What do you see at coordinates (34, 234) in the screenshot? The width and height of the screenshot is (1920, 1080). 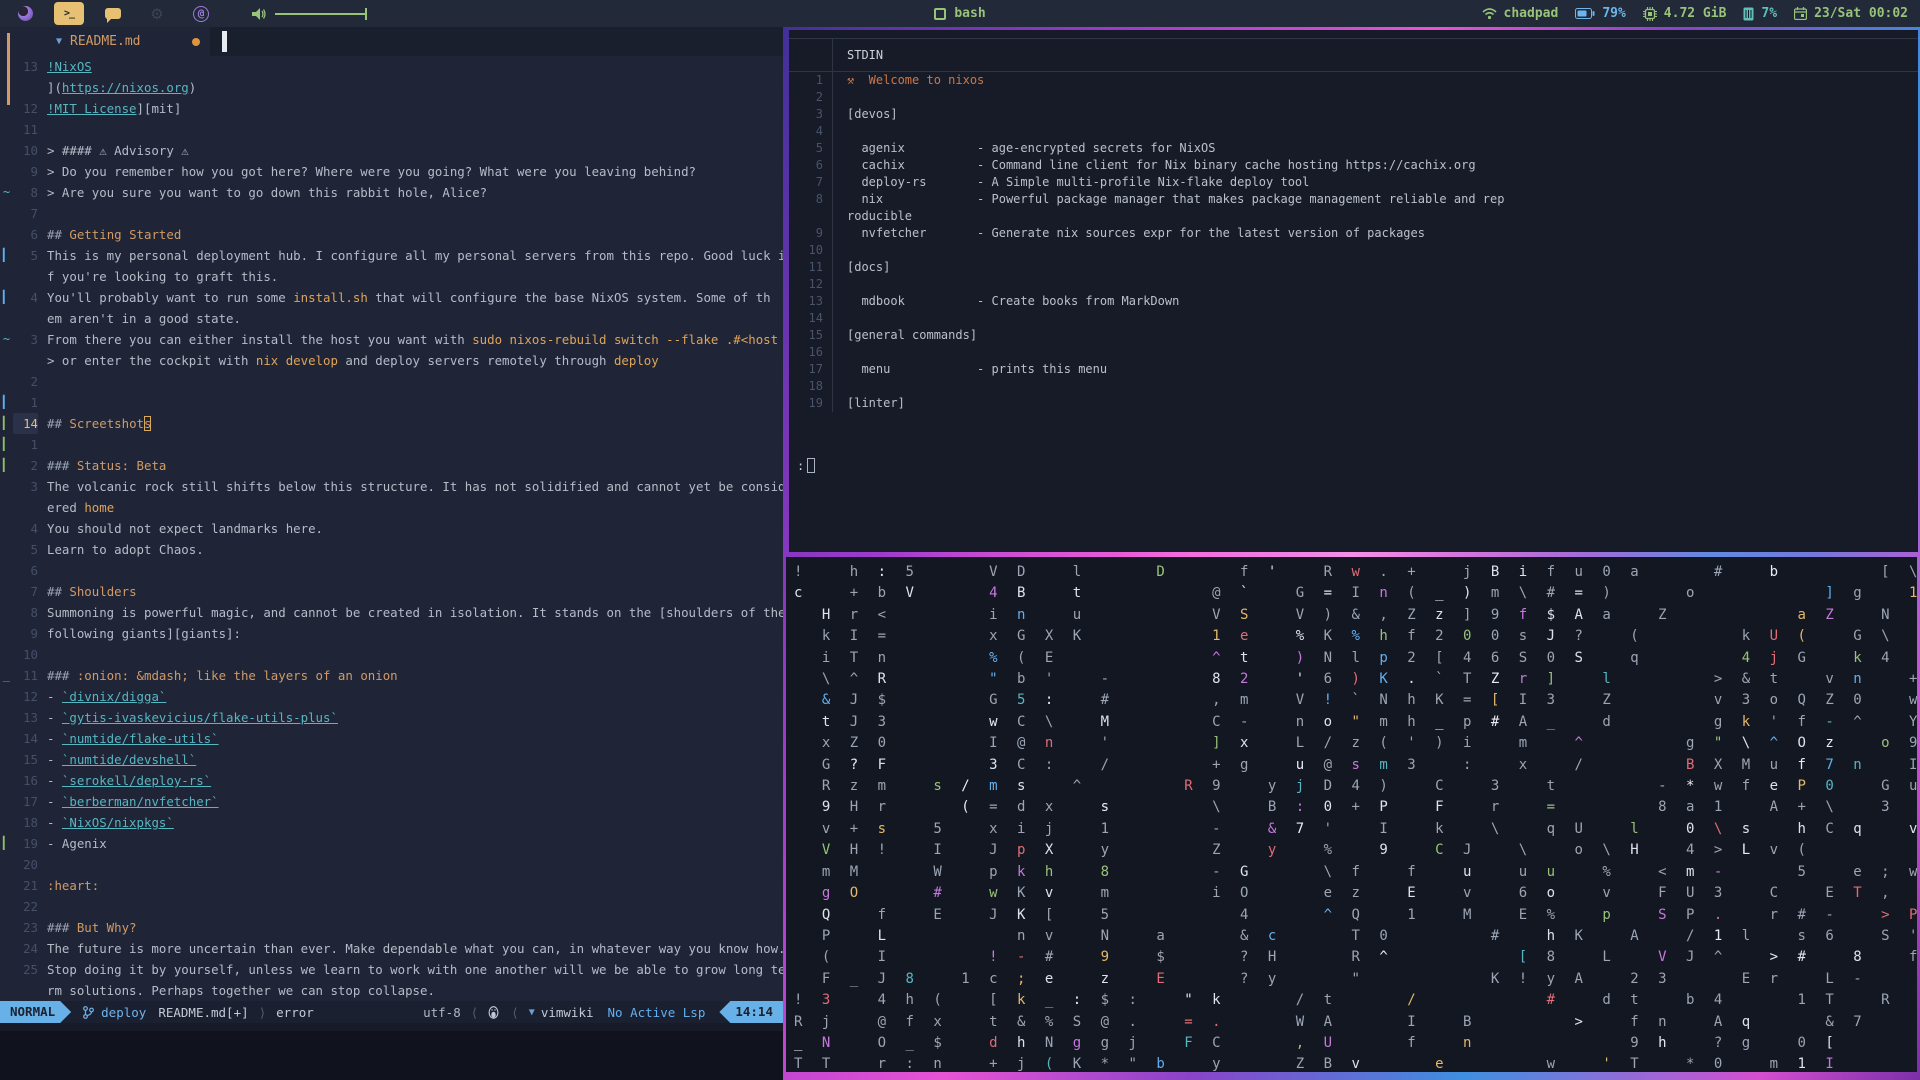 I see `line-number: 6` at bounding box center [34, 234].